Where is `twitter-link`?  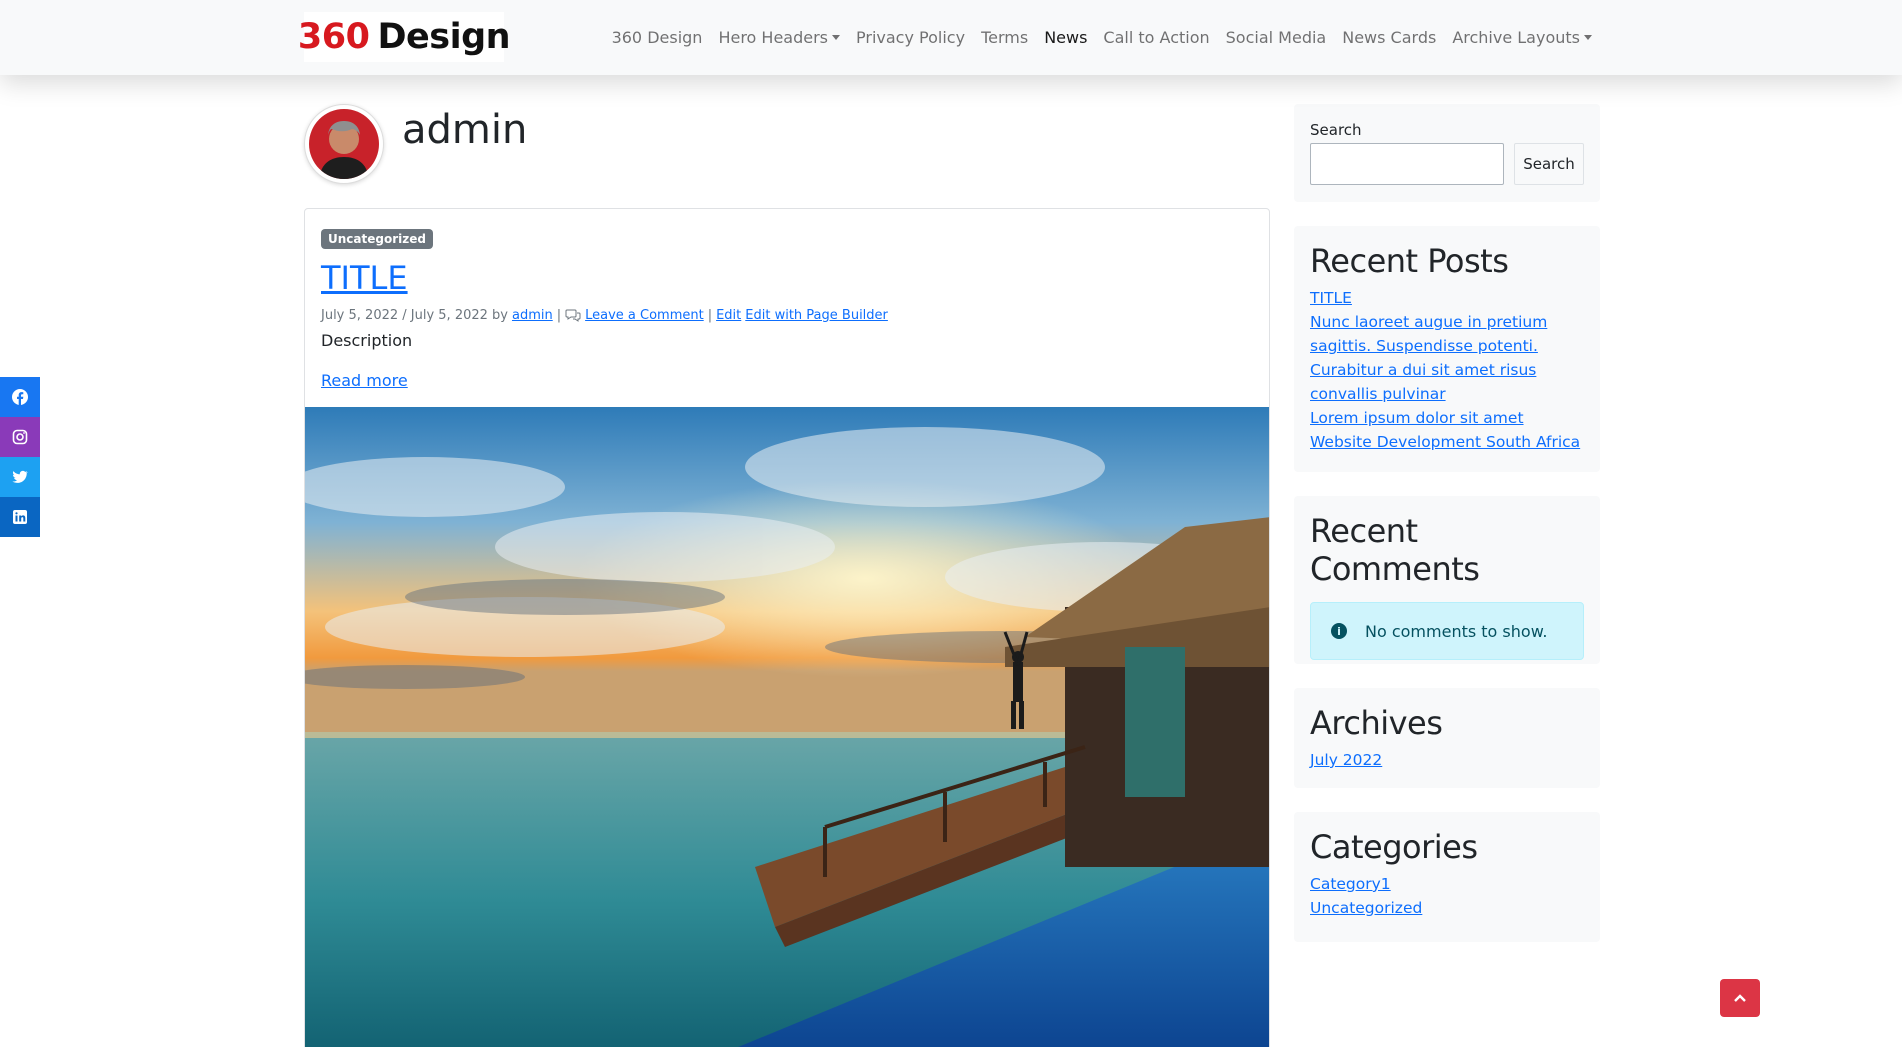 twitter-link is located at coordinates (20, 477).